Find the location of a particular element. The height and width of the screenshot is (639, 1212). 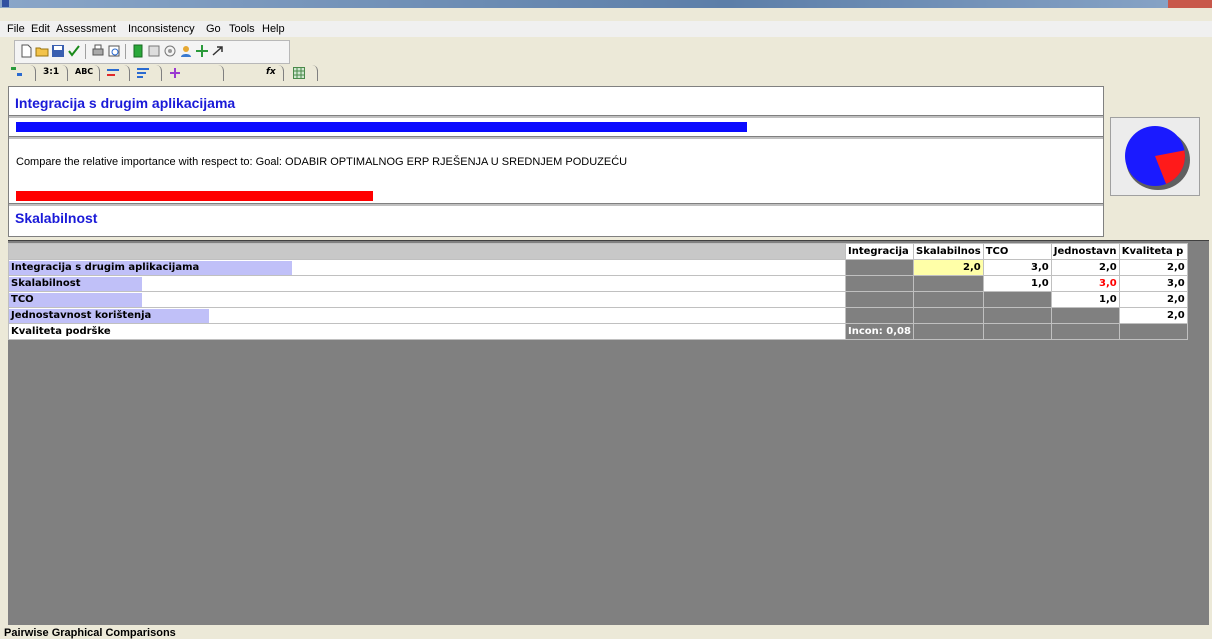

matrix-row: Jednostavnost korištenja 2,0 is located at coordinates (598, 315).